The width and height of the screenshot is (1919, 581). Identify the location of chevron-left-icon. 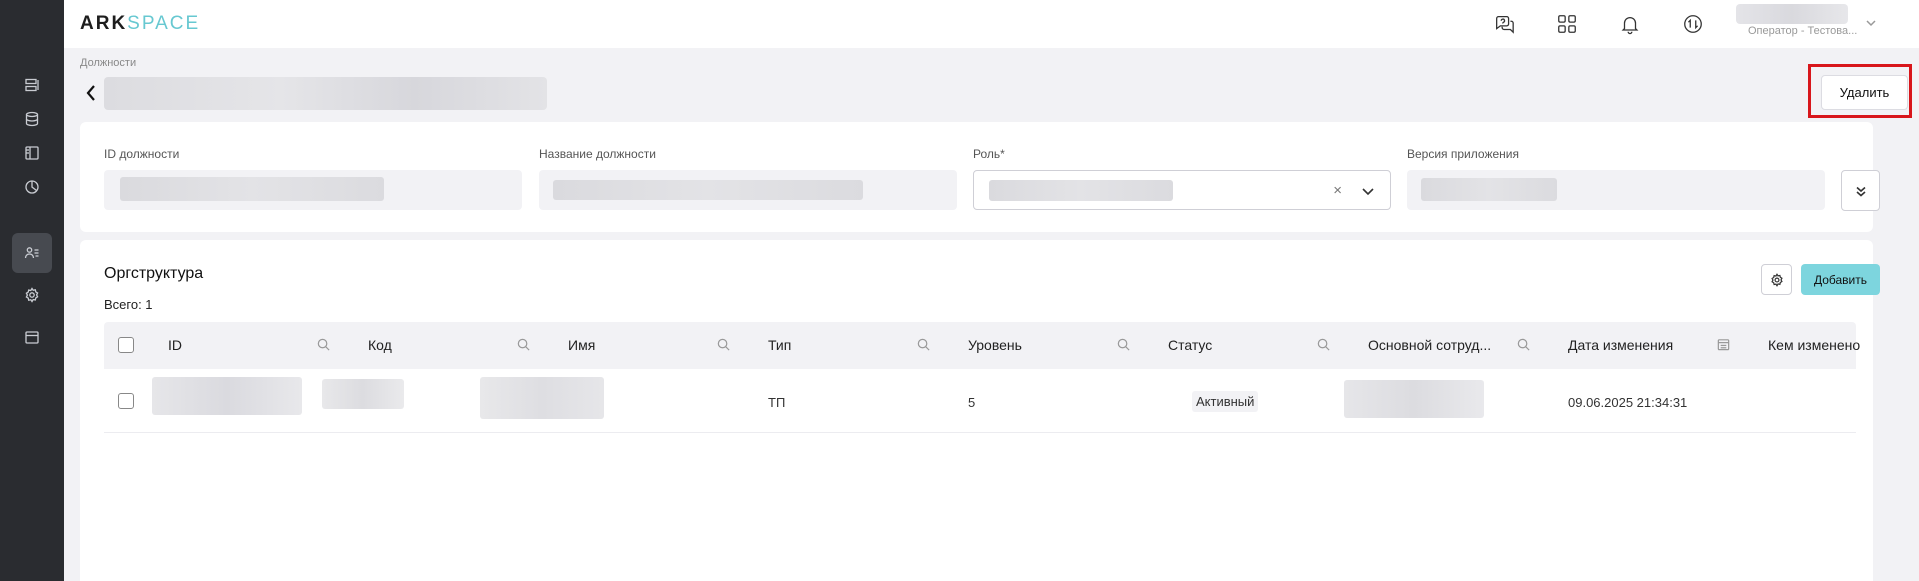
(90, 93).